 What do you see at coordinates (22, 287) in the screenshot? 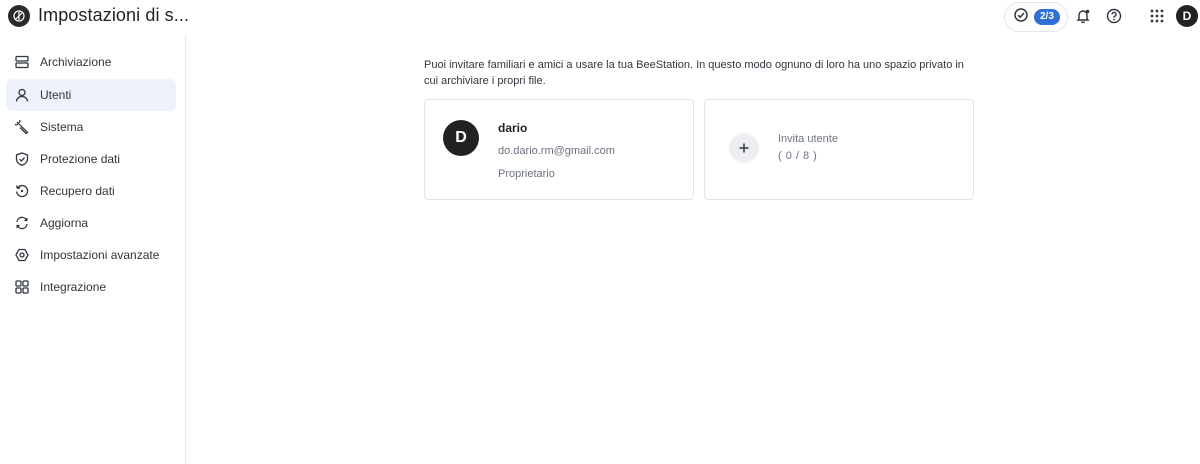
I see `integration-icon` at bounding box center [22, 287].